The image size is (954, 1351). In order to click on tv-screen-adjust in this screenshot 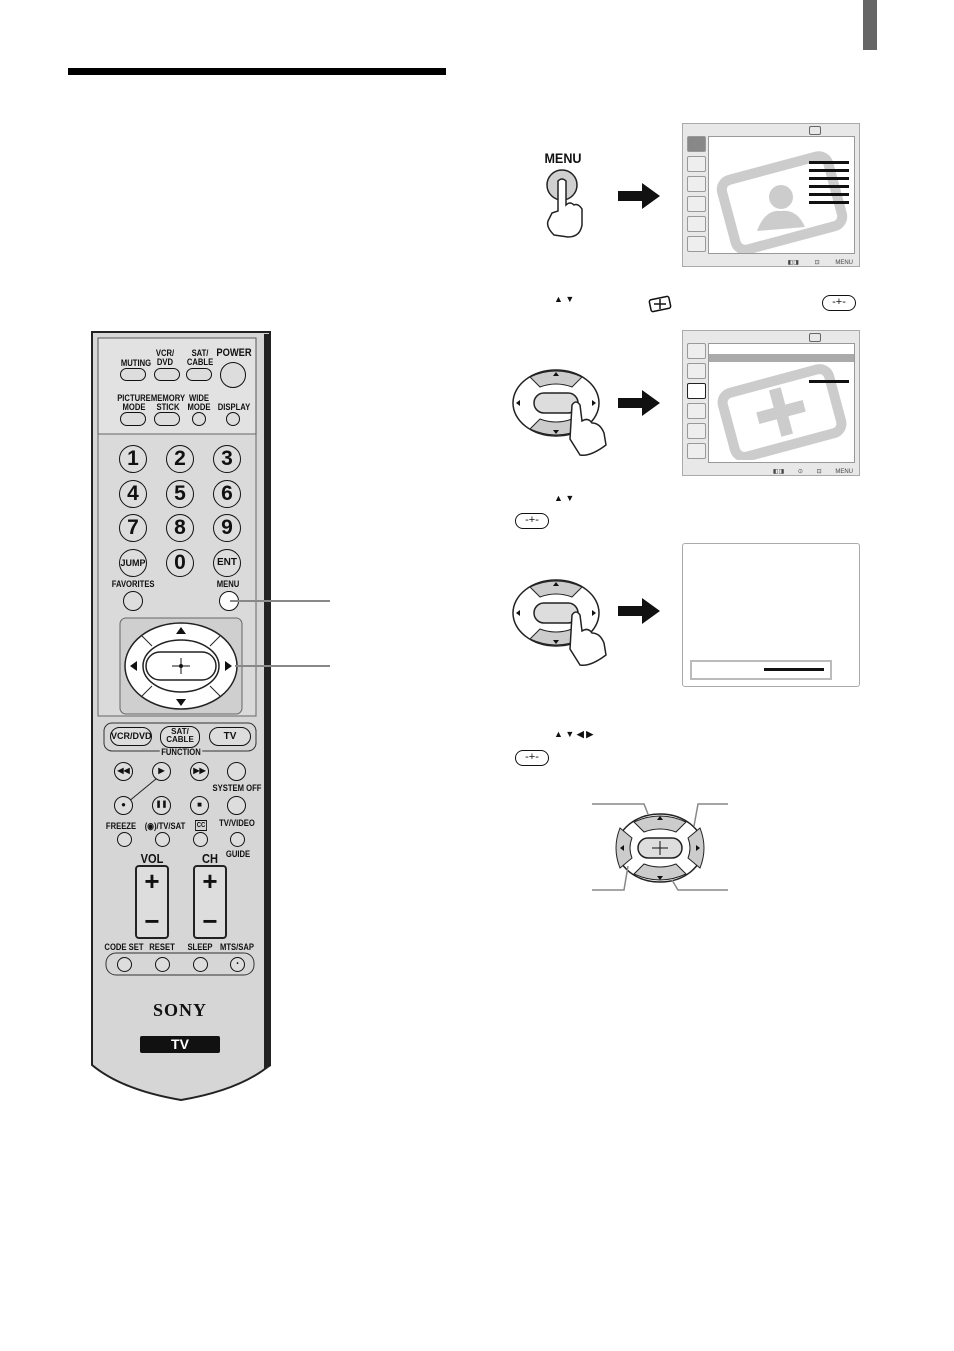, I will do `click(771, 615)`.